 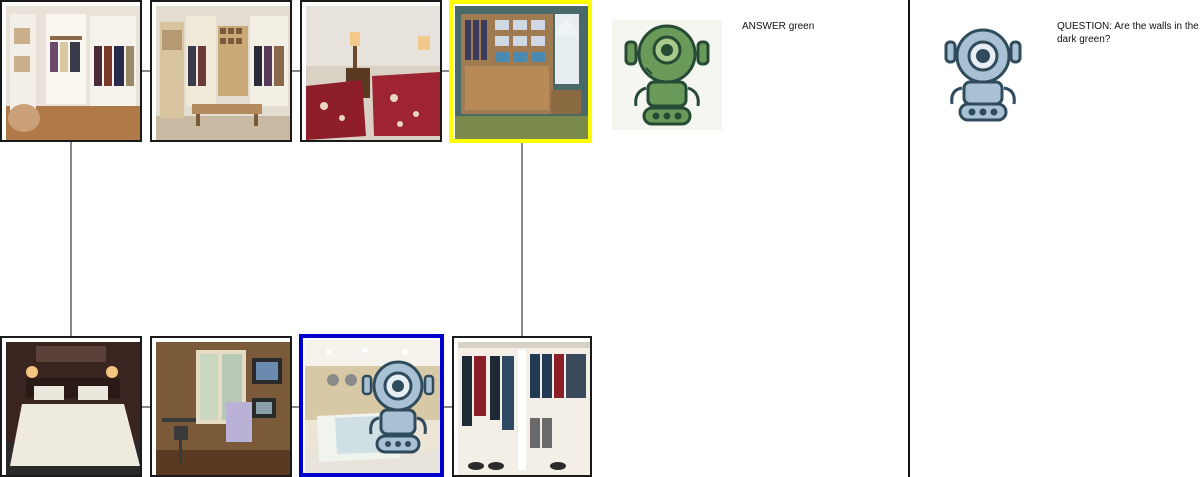 I want to click on image-tile-wardrobe-selected, so click(x=520, y=71).